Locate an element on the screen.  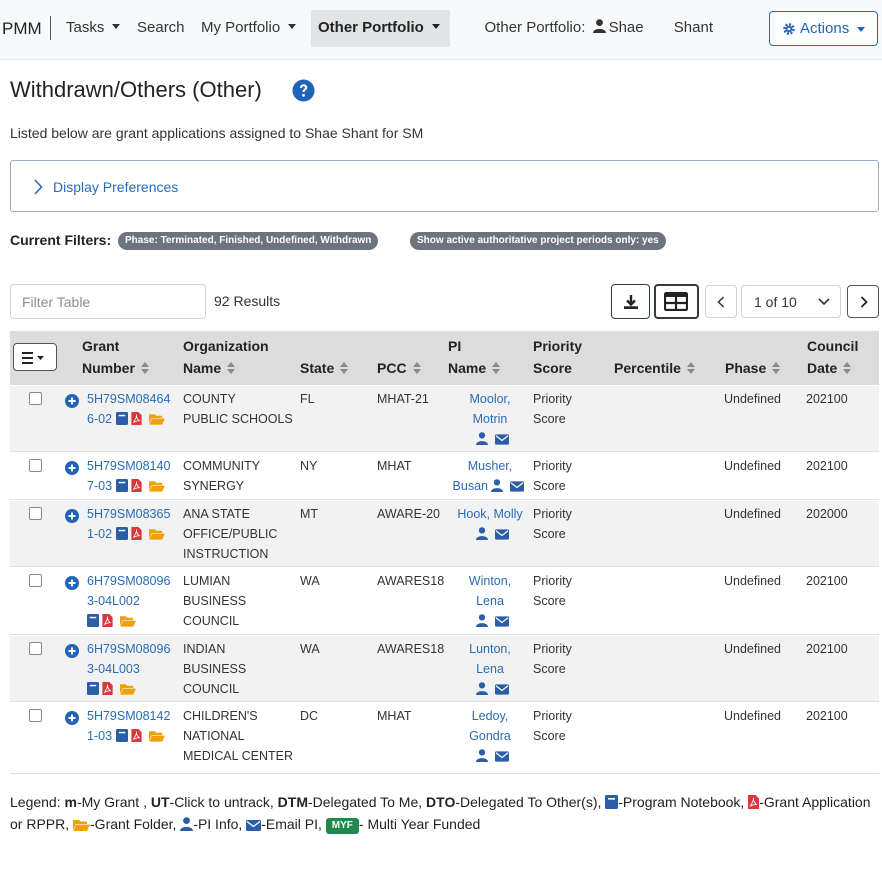
filter-table-input is located at coordinates (108, 301).